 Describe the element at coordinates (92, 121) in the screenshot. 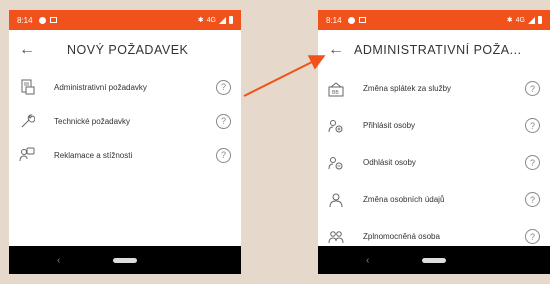

I see `list-item-label: Technické požadavky` at that location.